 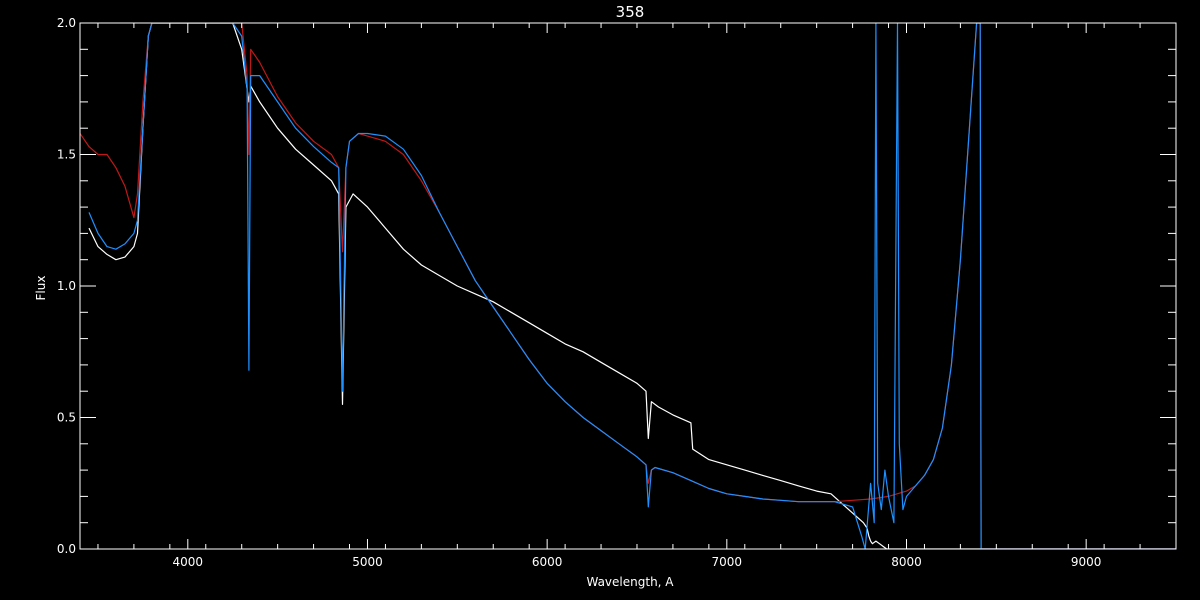 What do you see at coordinates (188, 562) in the screenshot?
I see `x-tick-label: 4000` at bounding box center [188, 562].